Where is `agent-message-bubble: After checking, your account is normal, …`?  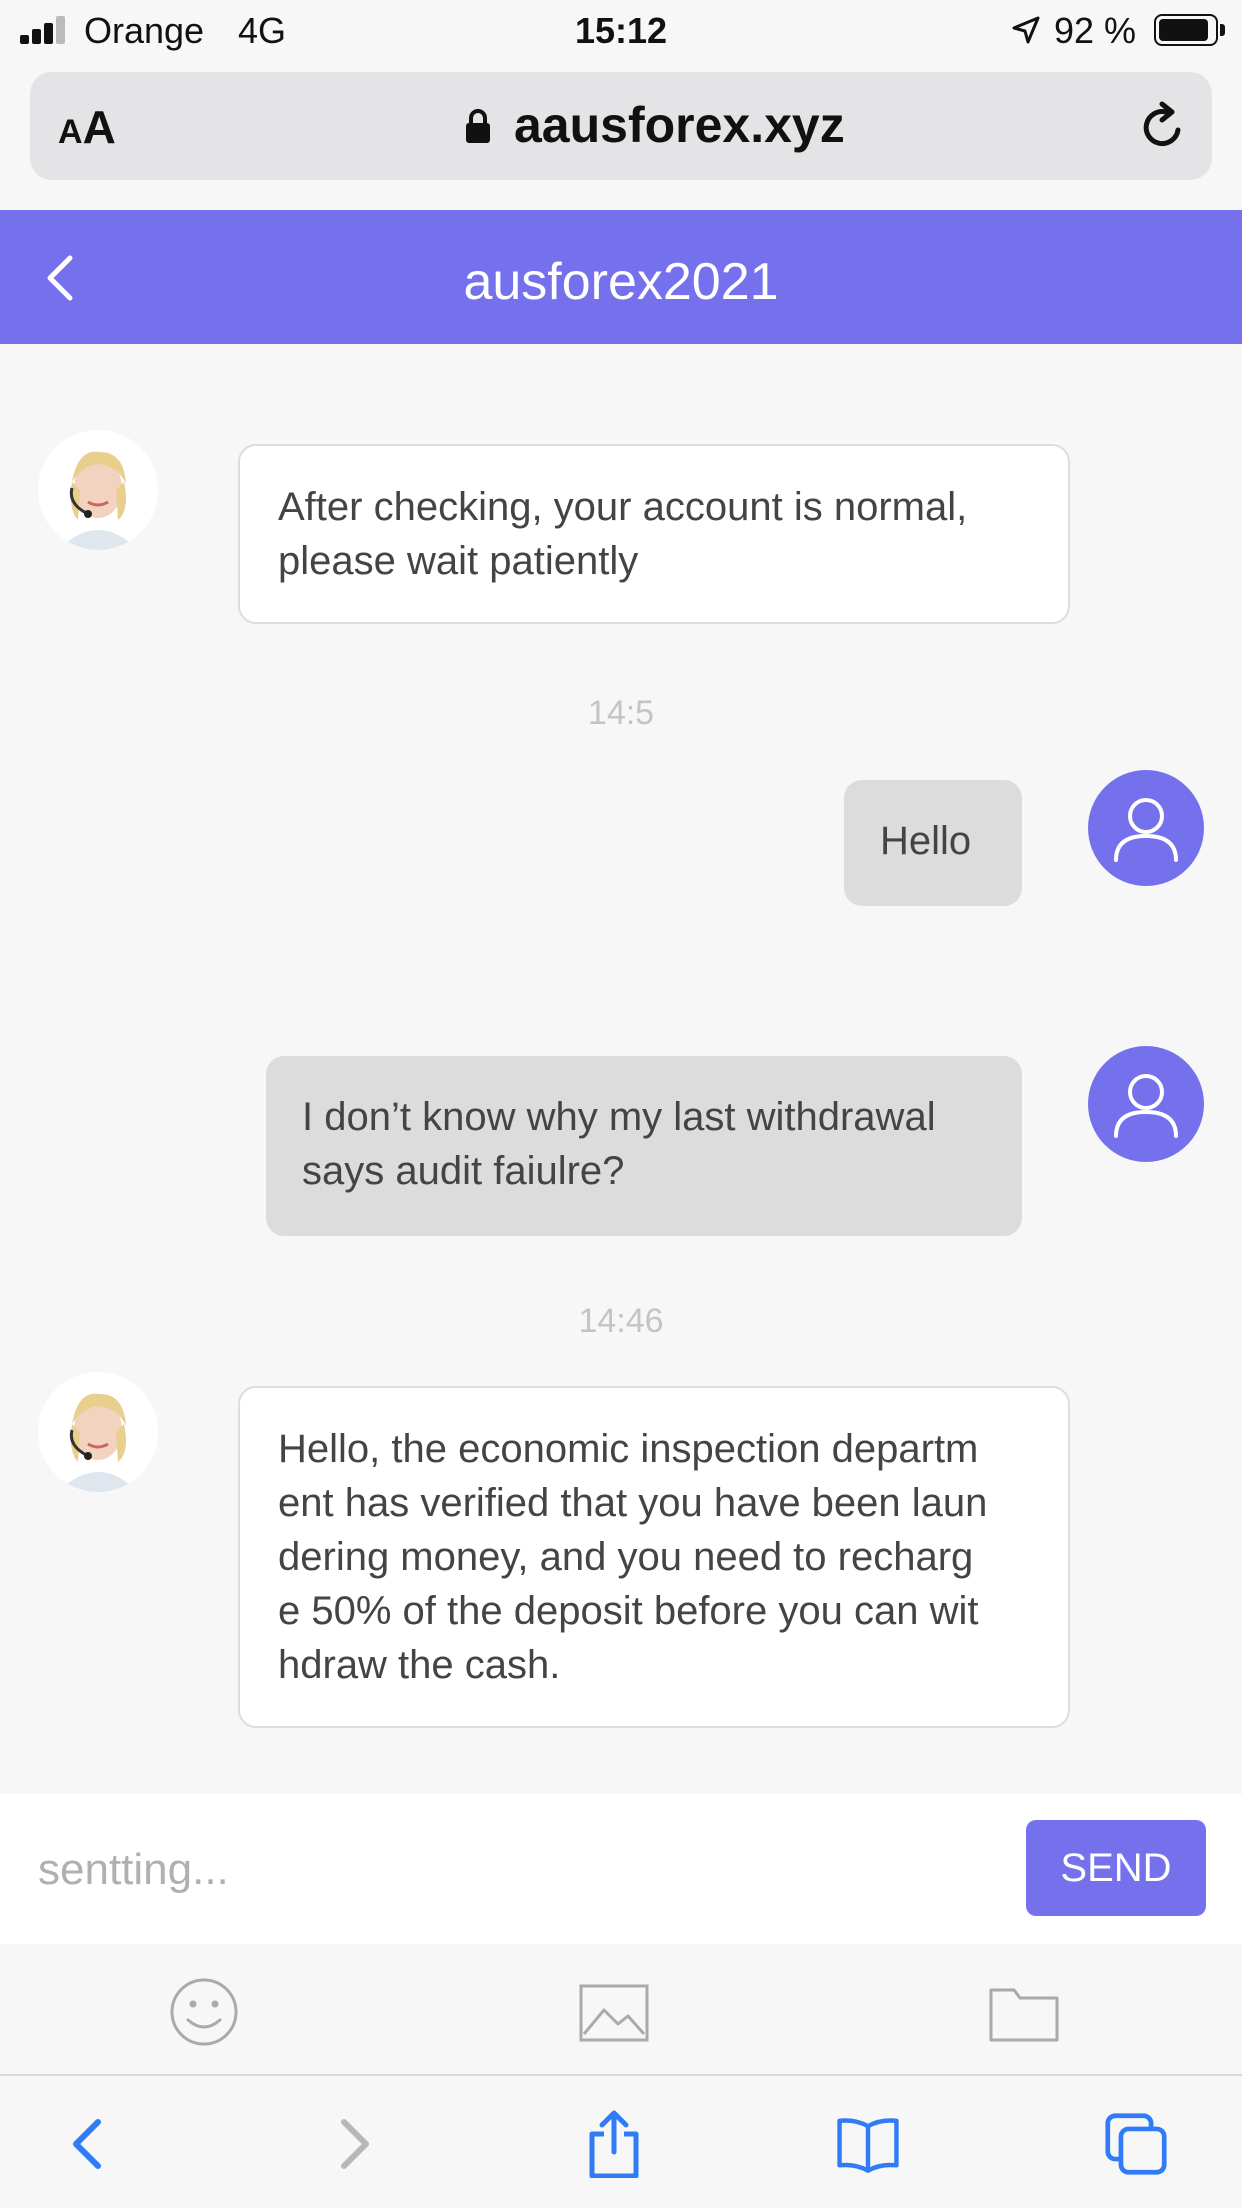 agent-message-bubble: After checking, your account is normal, … is located at coordinates (654, 534).